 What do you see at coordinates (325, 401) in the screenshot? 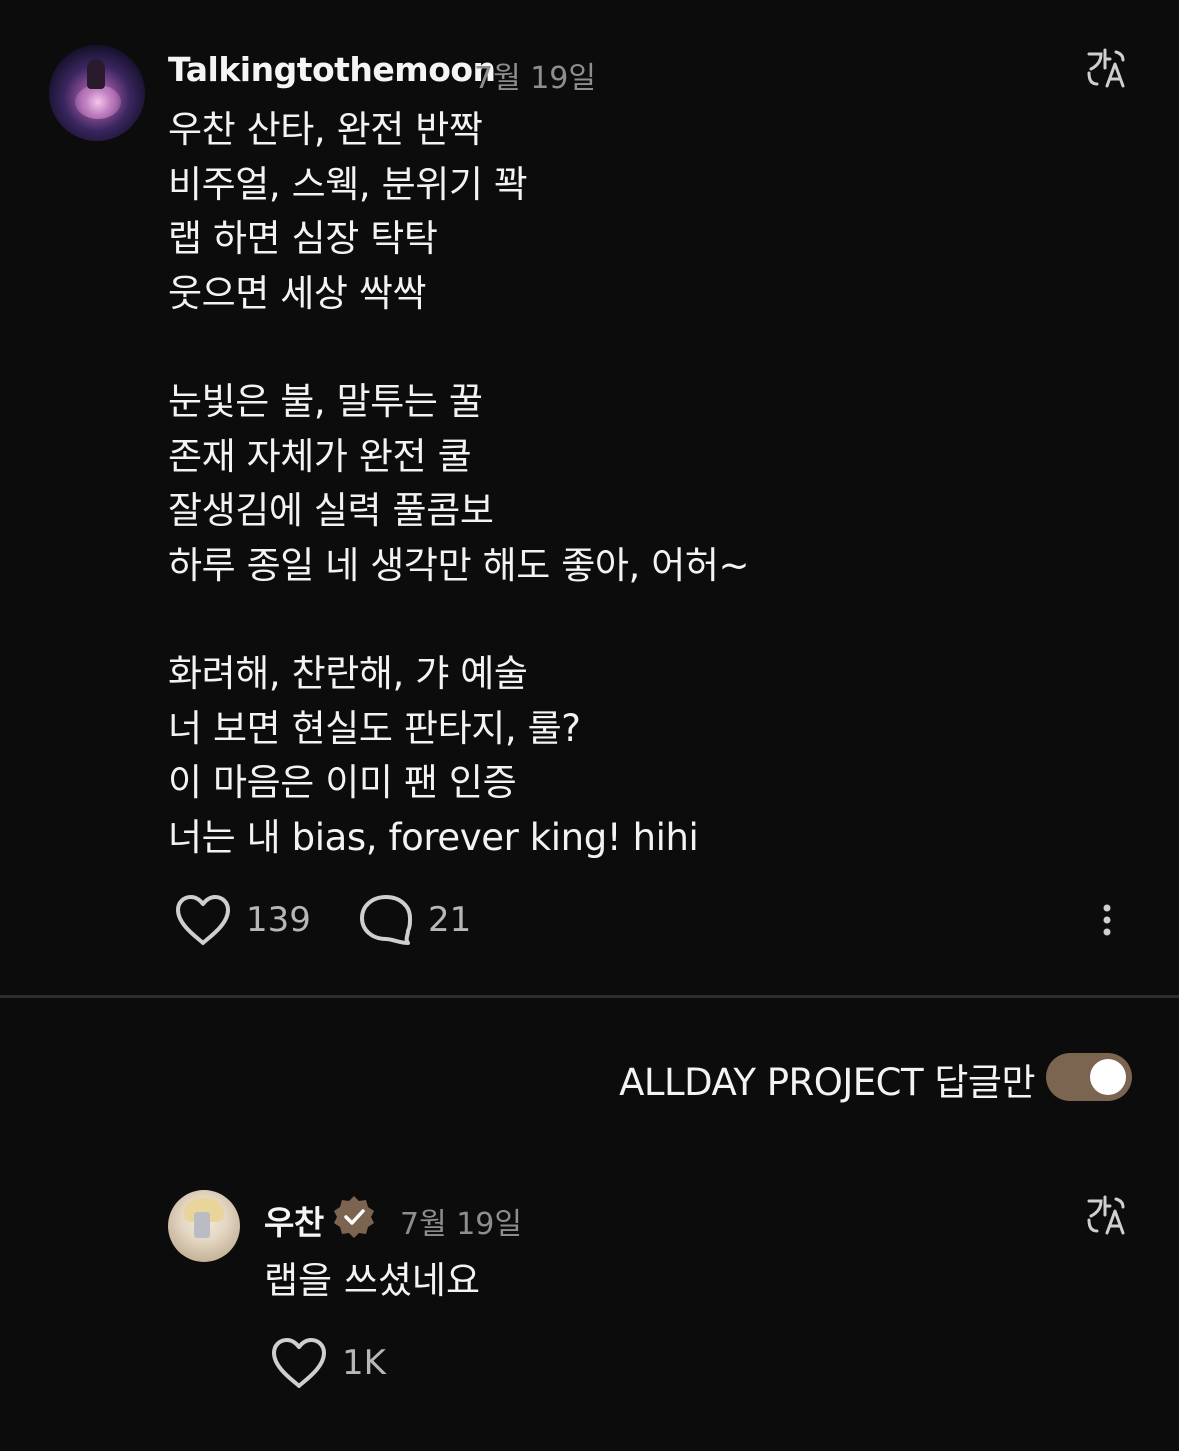
I see `post-line: 눈빛은 불, 말투는 꿀` at bounding box center [325, 401].